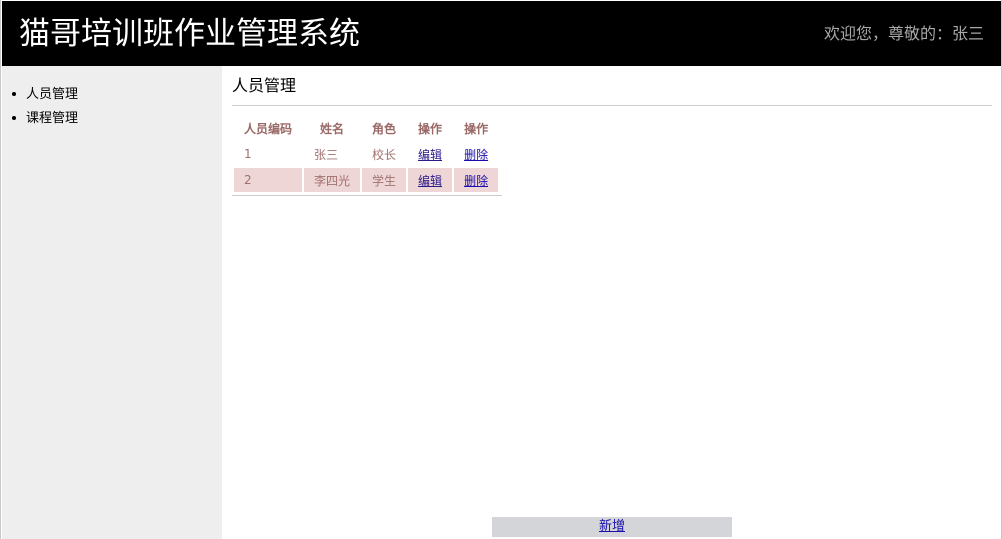 This screenshot has height=539, width=1002. Describe the element at coordinates (476, 128) in the screenshot. I see `column-header-delete: 操作` at that location.